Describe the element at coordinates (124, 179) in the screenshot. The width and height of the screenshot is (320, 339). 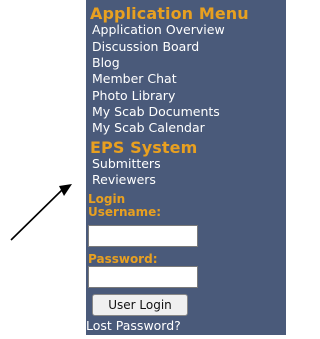
I see `menu-item-reviewers: Reviewers` at that location.